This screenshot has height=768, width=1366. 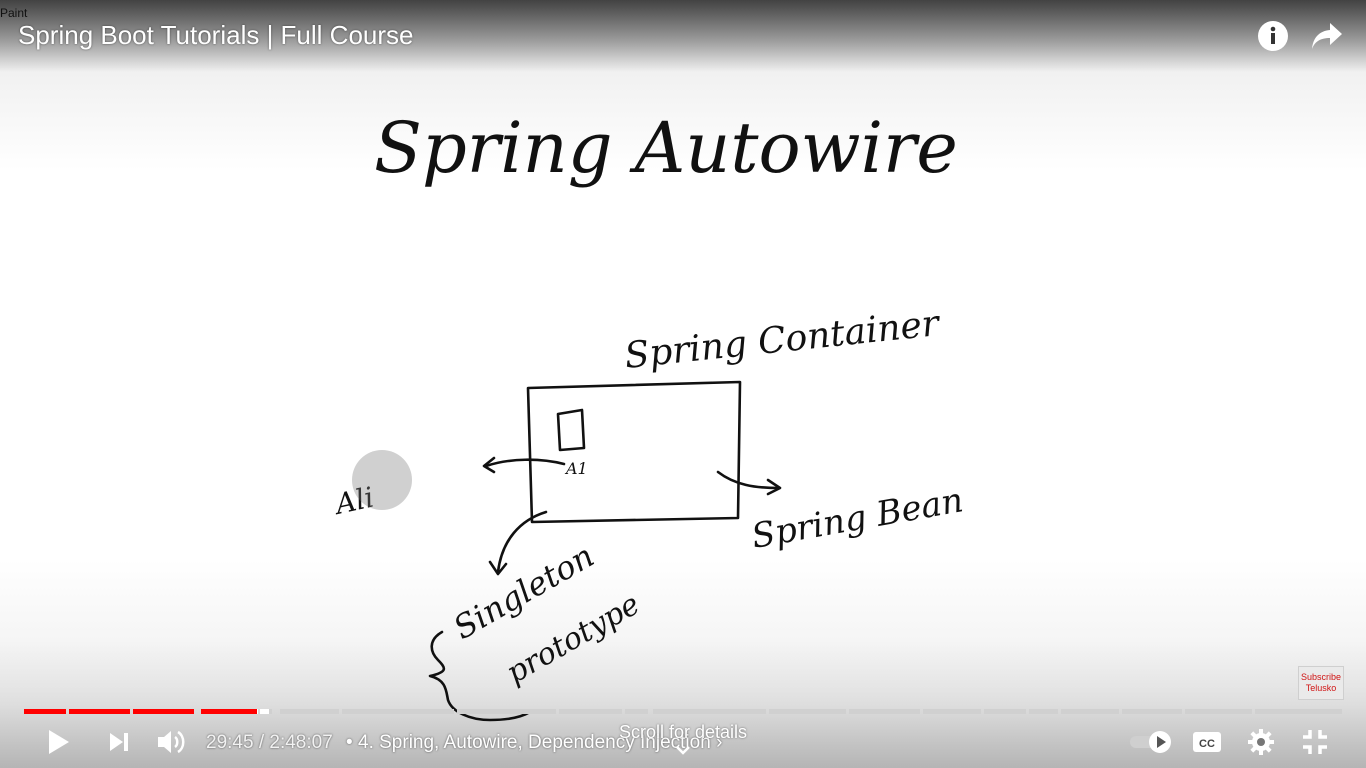 What do you see at coordinates (1321, 677) in the screenshot?
I see `watermark-line1: Subscribe` at bounding box center [1321, 677].